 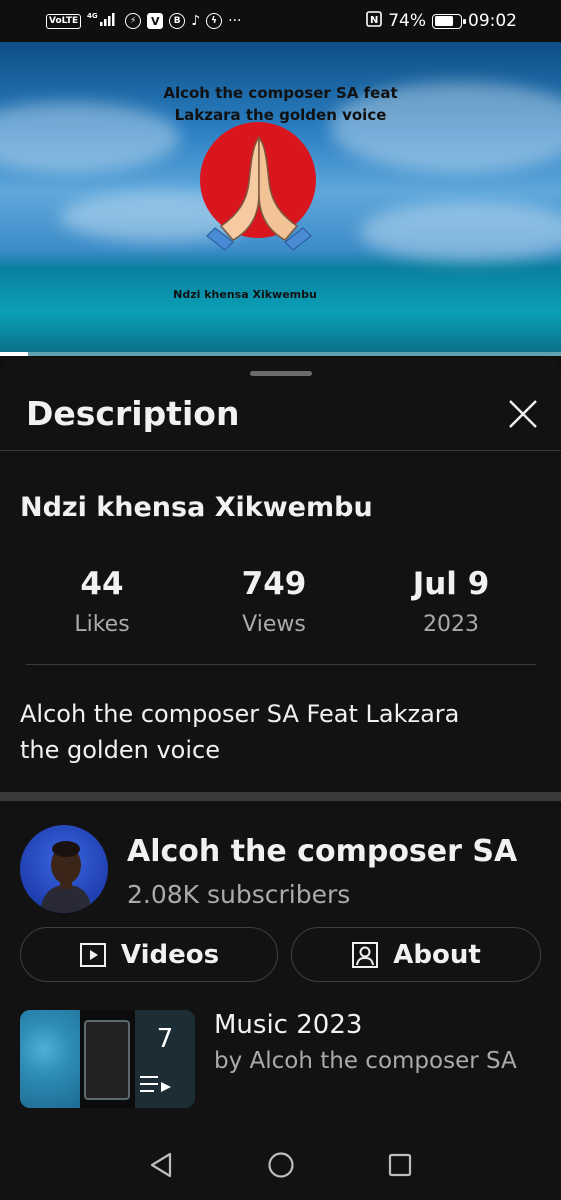 I want to click on videos-button: Videos, so click(x=149, y=954).